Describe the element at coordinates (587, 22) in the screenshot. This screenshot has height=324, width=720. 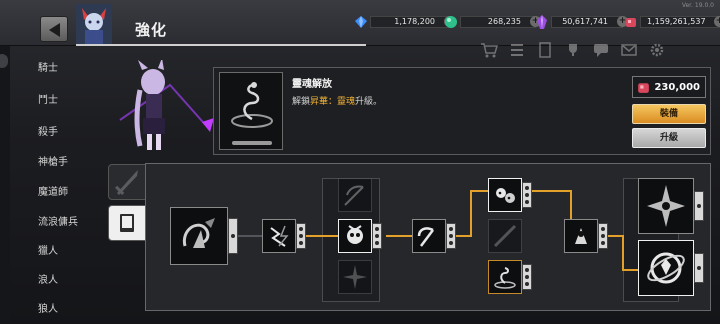
I see `currency-value: 50,617,741` at that location.